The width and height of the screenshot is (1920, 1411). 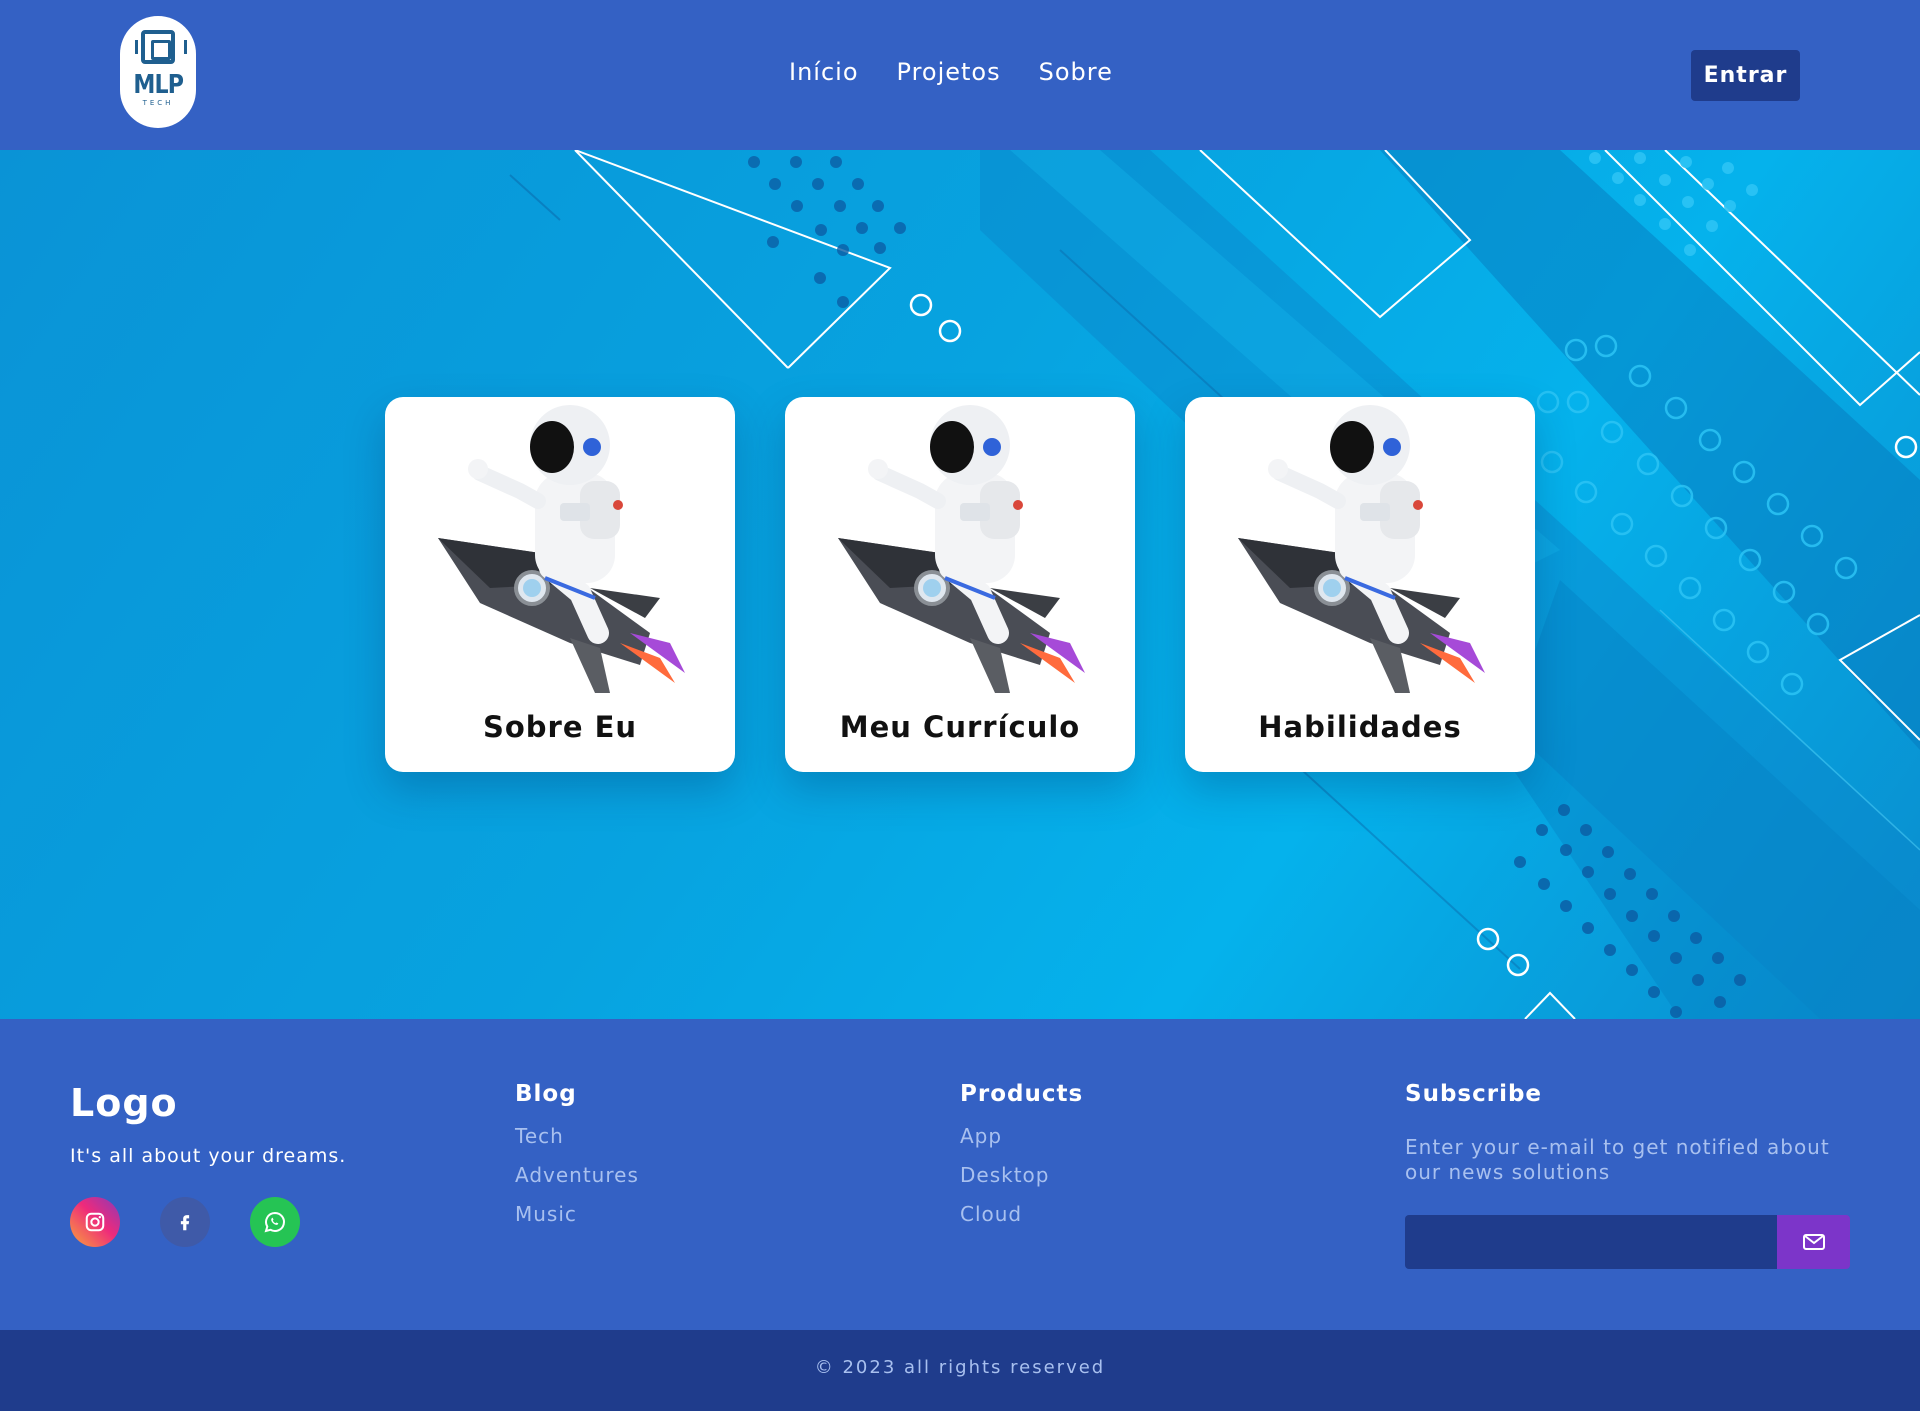 I want to click on card-title: Meu Currículo, so click(x=960, y=727).